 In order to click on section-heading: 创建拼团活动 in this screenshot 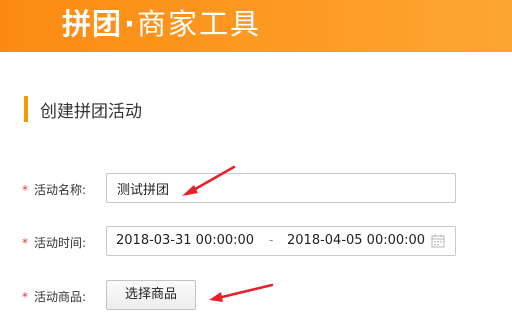, I will do `click(83, 109)`.